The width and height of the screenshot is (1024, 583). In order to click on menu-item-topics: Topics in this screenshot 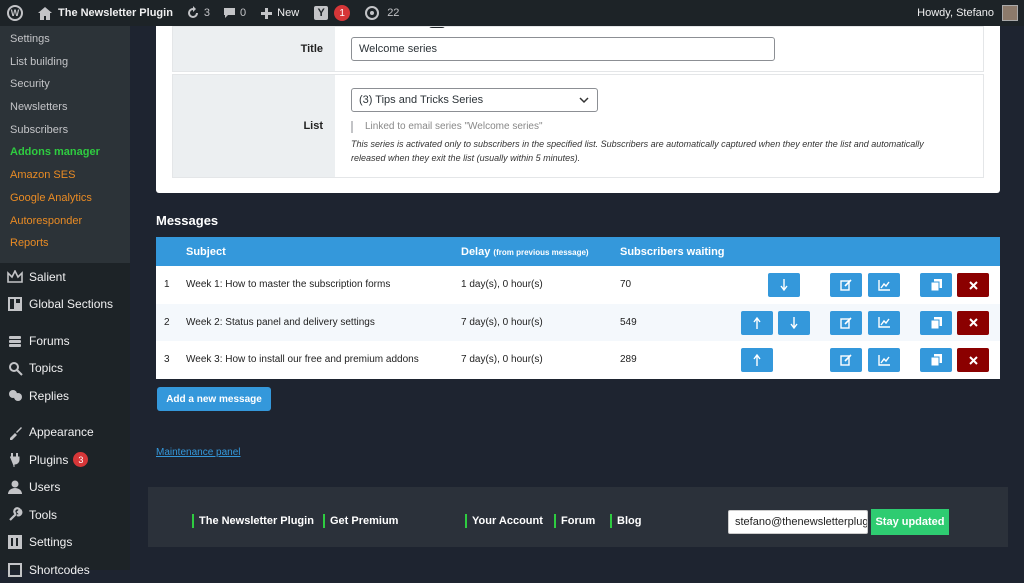, I will do `click(65, 368)`.